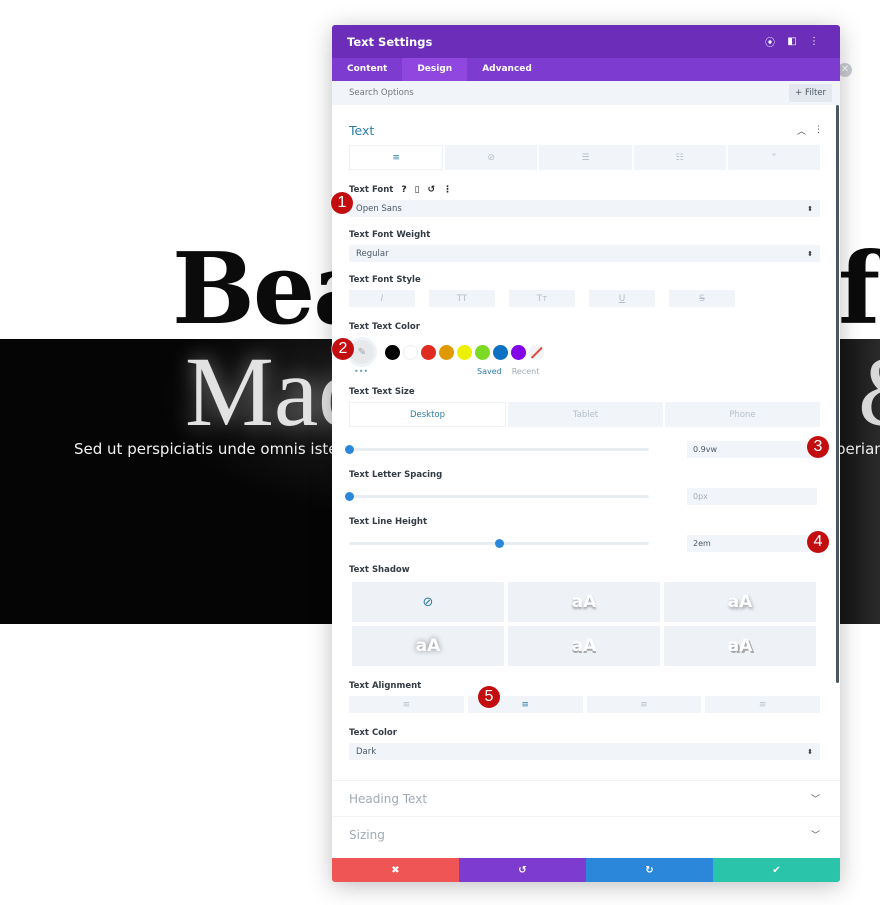 This screenshot has width=880, height=905. What do you see at coordinates (740, 602) in the screenshot?
I see `shadow-preset-2: aA` at bounding box center [740, 602].